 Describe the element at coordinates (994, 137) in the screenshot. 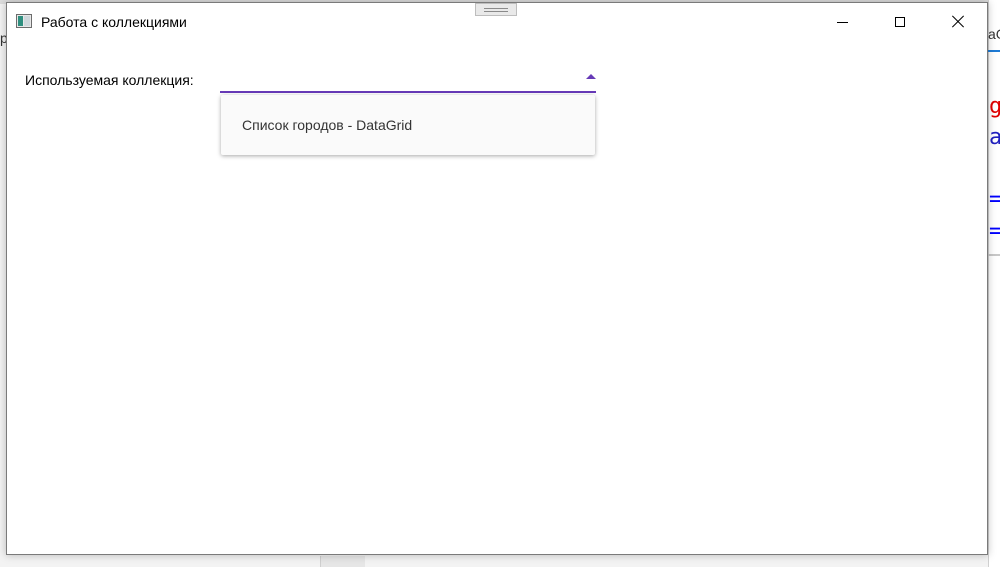

I see `background-code-line: a` at that location.